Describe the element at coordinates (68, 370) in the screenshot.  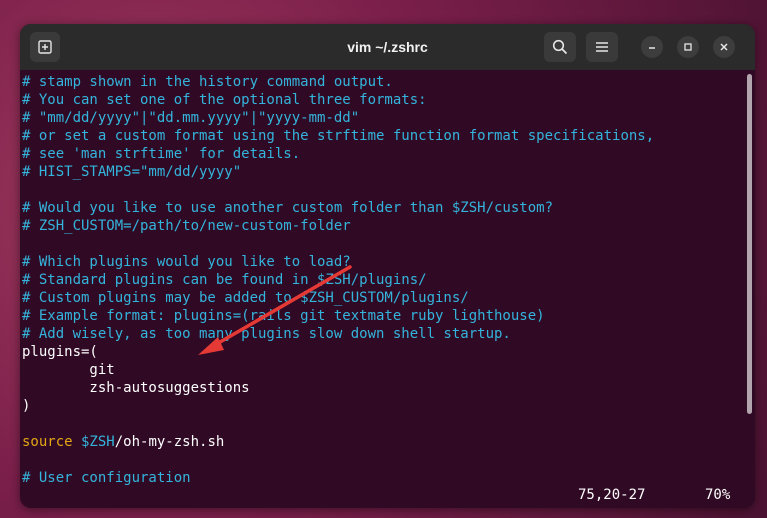
I see `editor-line: git` at that location.